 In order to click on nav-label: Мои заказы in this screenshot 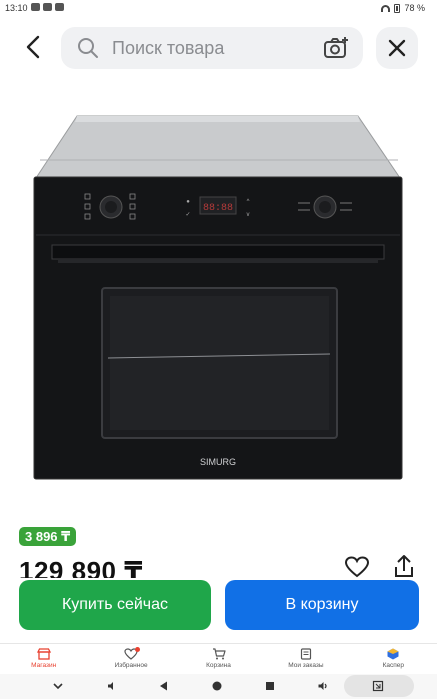, I will do `click(306, 665)`.